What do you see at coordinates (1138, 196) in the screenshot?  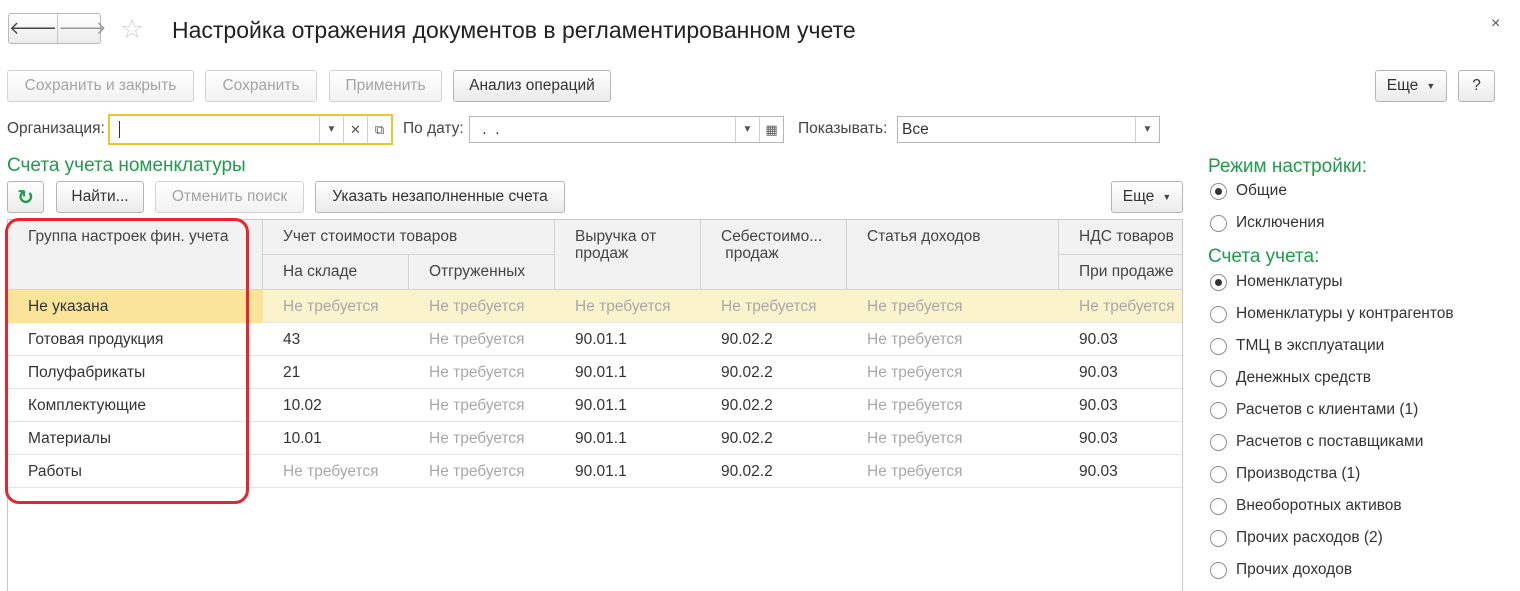 I see `section-more-label: Еще` at bounding box center [1138, 196].